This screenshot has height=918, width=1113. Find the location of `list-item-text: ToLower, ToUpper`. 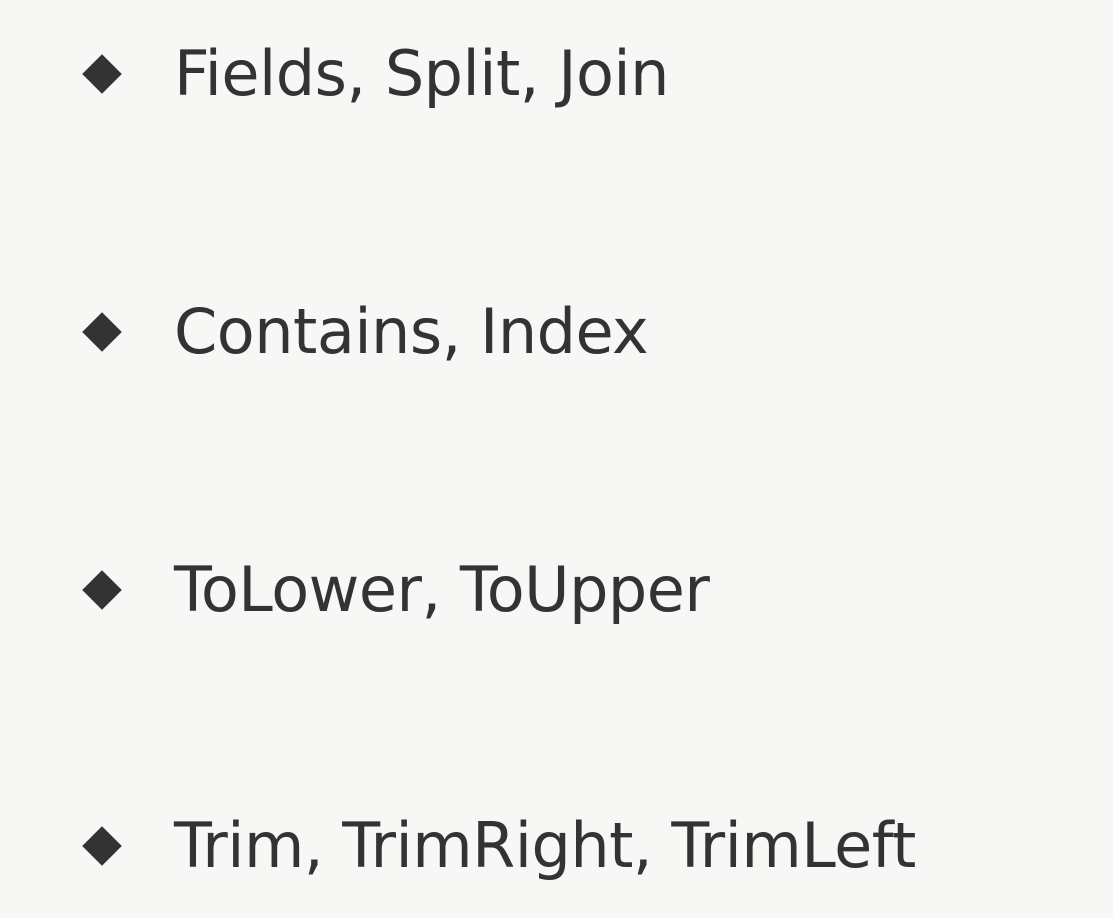

list-item-text: ToLower, ToUpper is located at coordinates (442, 589).